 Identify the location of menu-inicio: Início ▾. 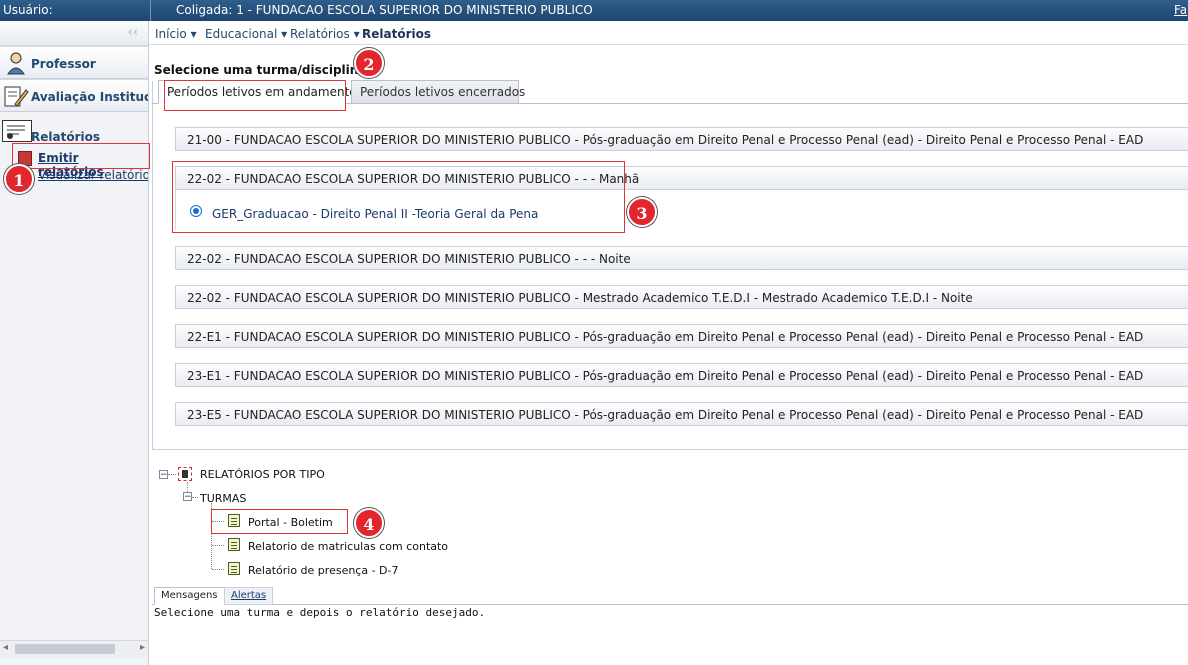
(176, 34).